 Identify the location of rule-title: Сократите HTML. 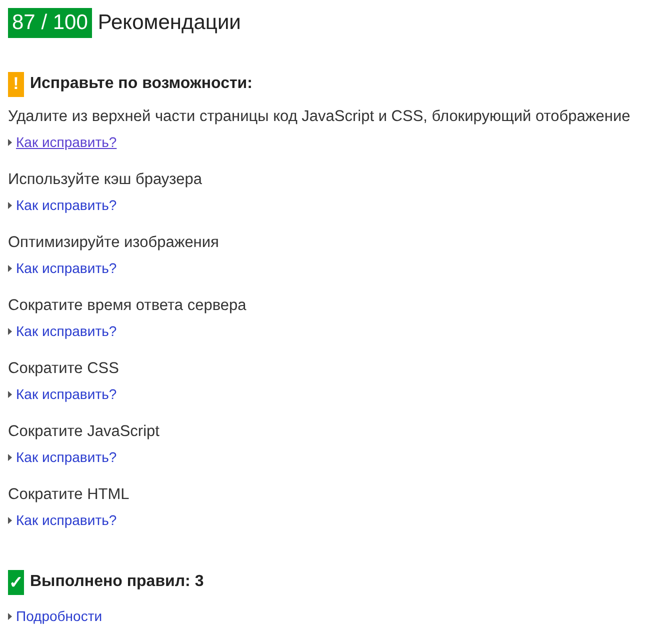
(69, 495).